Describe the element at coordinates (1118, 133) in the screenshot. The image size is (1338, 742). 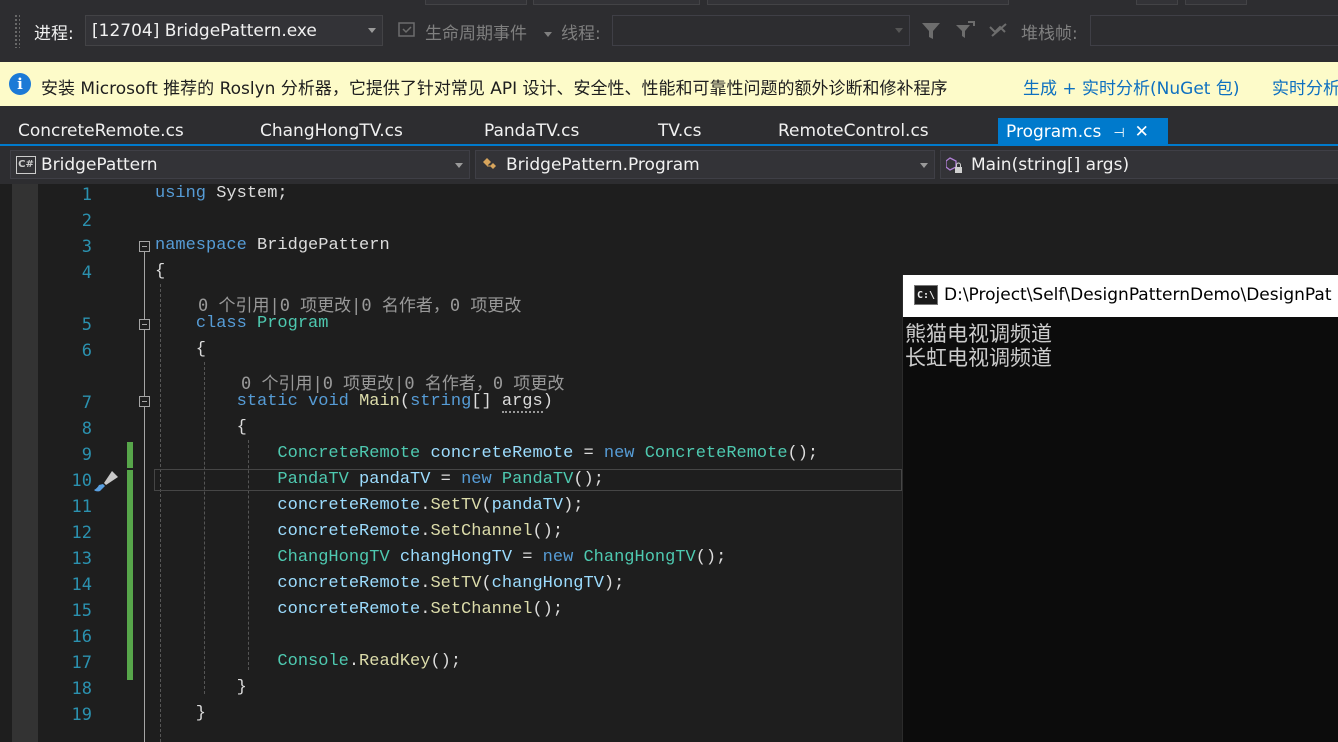
I see `pin-icon: ⊣` at that location.